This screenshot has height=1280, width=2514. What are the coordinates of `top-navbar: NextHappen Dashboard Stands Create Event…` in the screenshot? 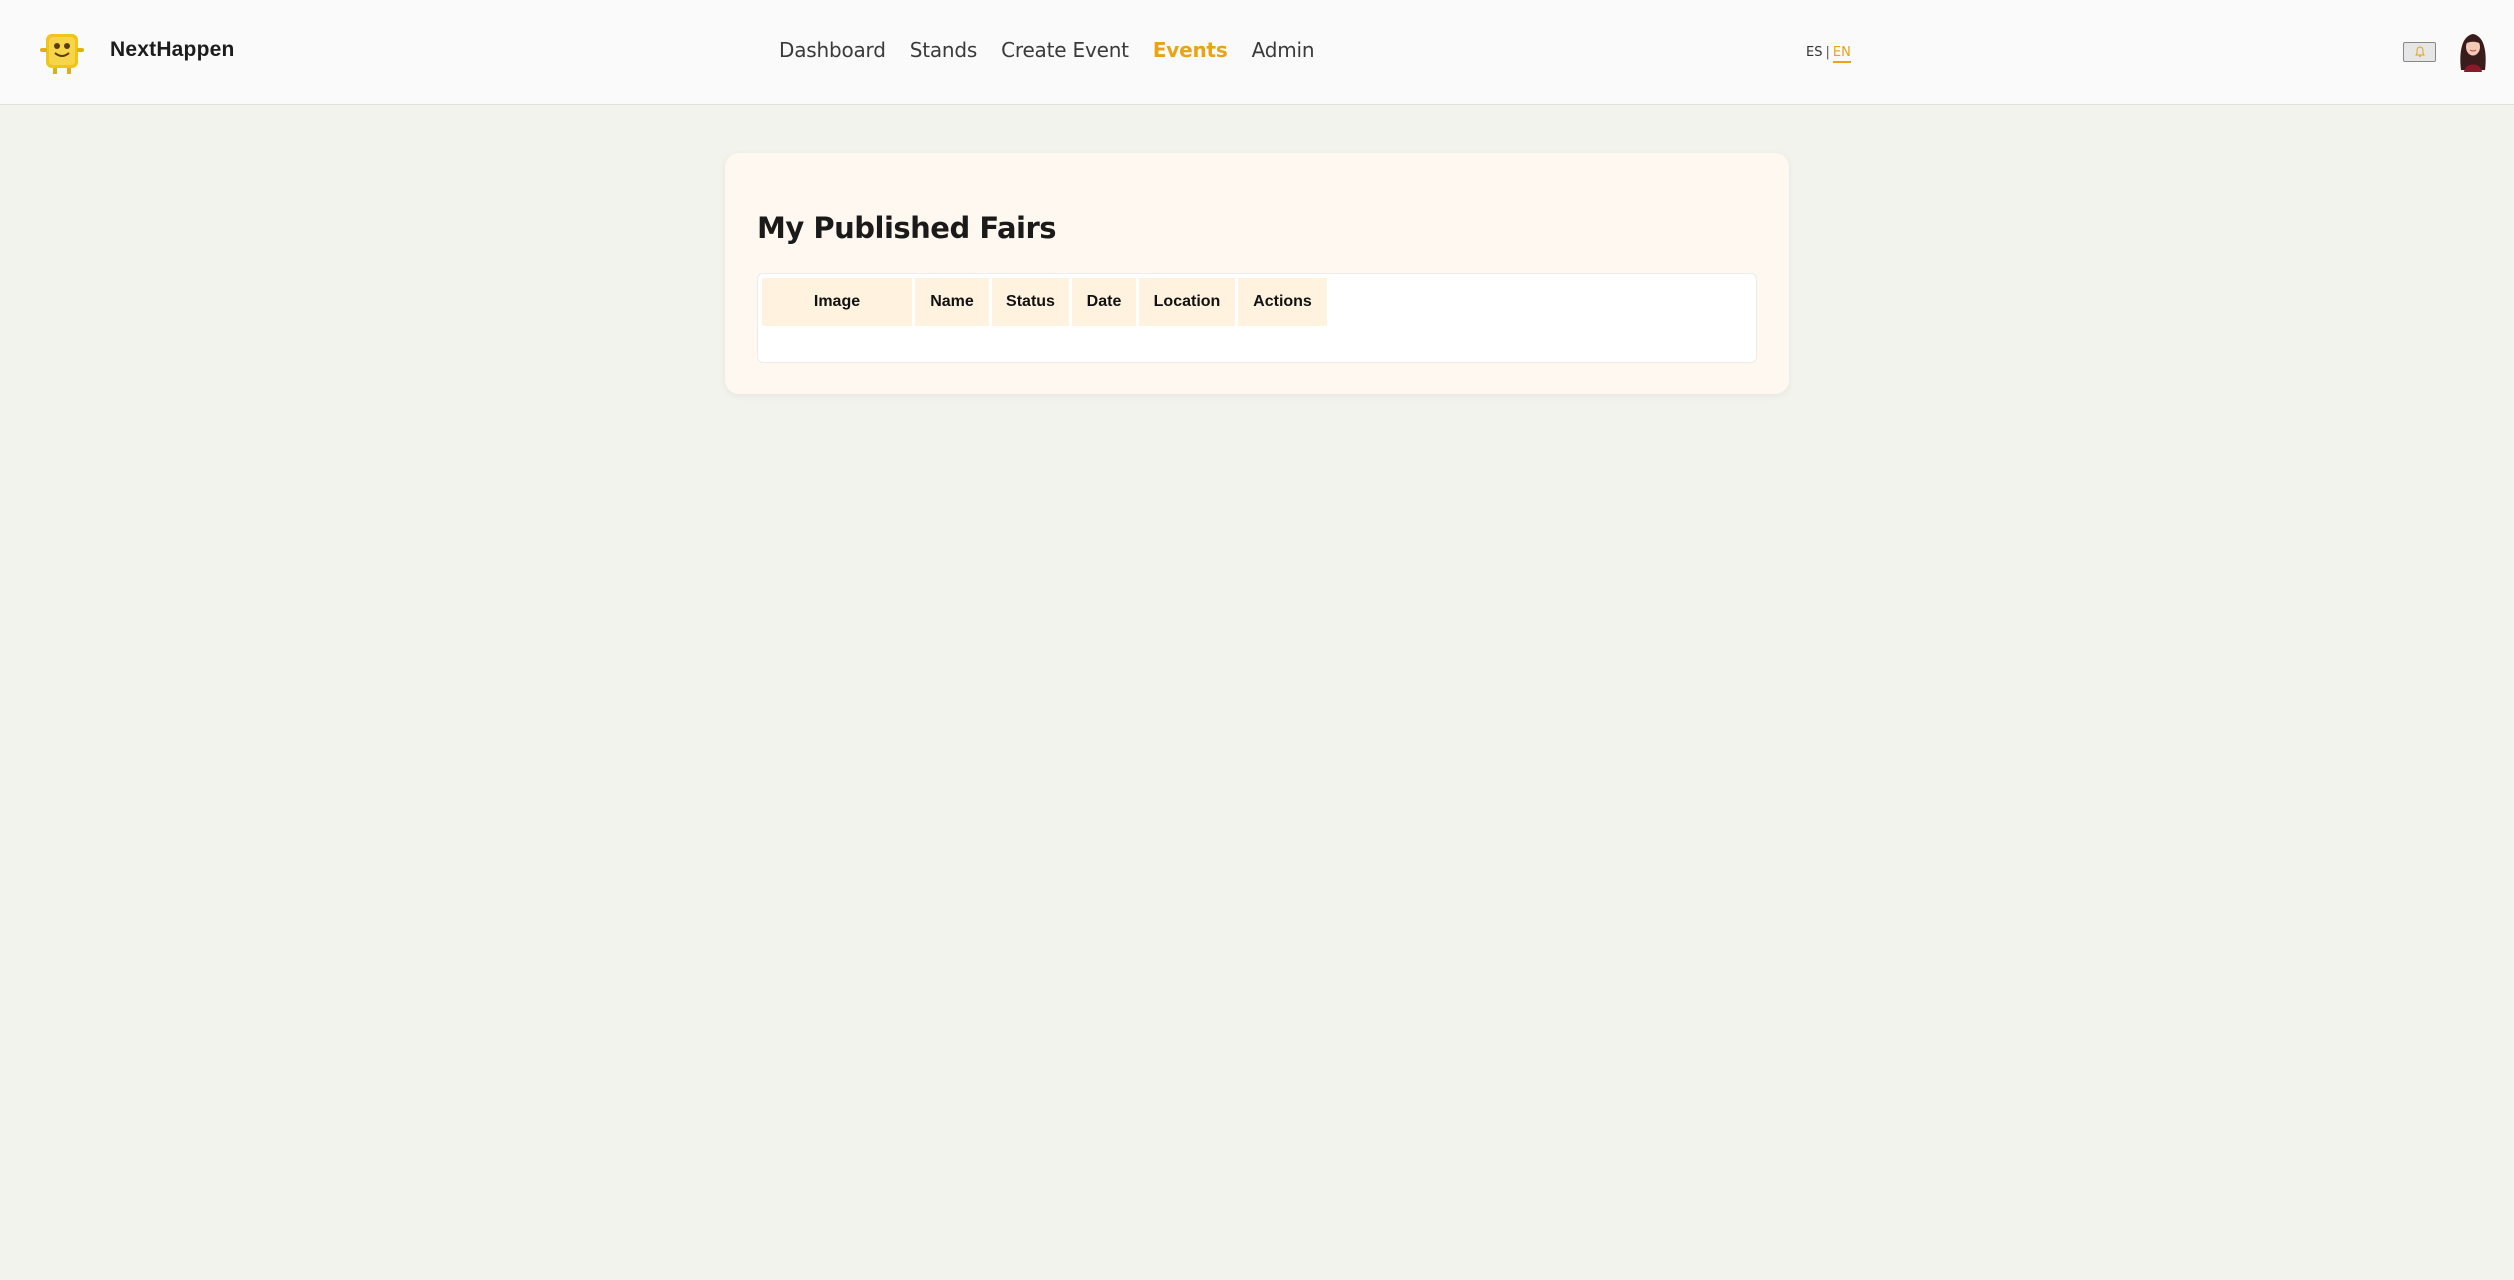 It's located at (1257, 52).